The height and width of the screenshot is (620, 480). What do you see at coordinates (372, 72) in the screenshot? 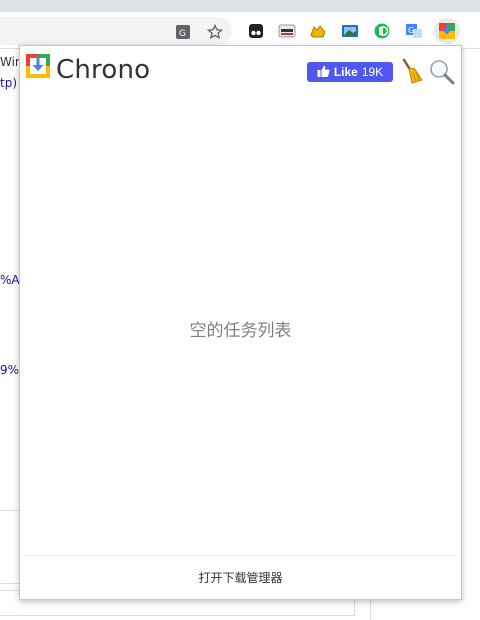
I see `like-count: 19K` at bounding box center [372, 72].